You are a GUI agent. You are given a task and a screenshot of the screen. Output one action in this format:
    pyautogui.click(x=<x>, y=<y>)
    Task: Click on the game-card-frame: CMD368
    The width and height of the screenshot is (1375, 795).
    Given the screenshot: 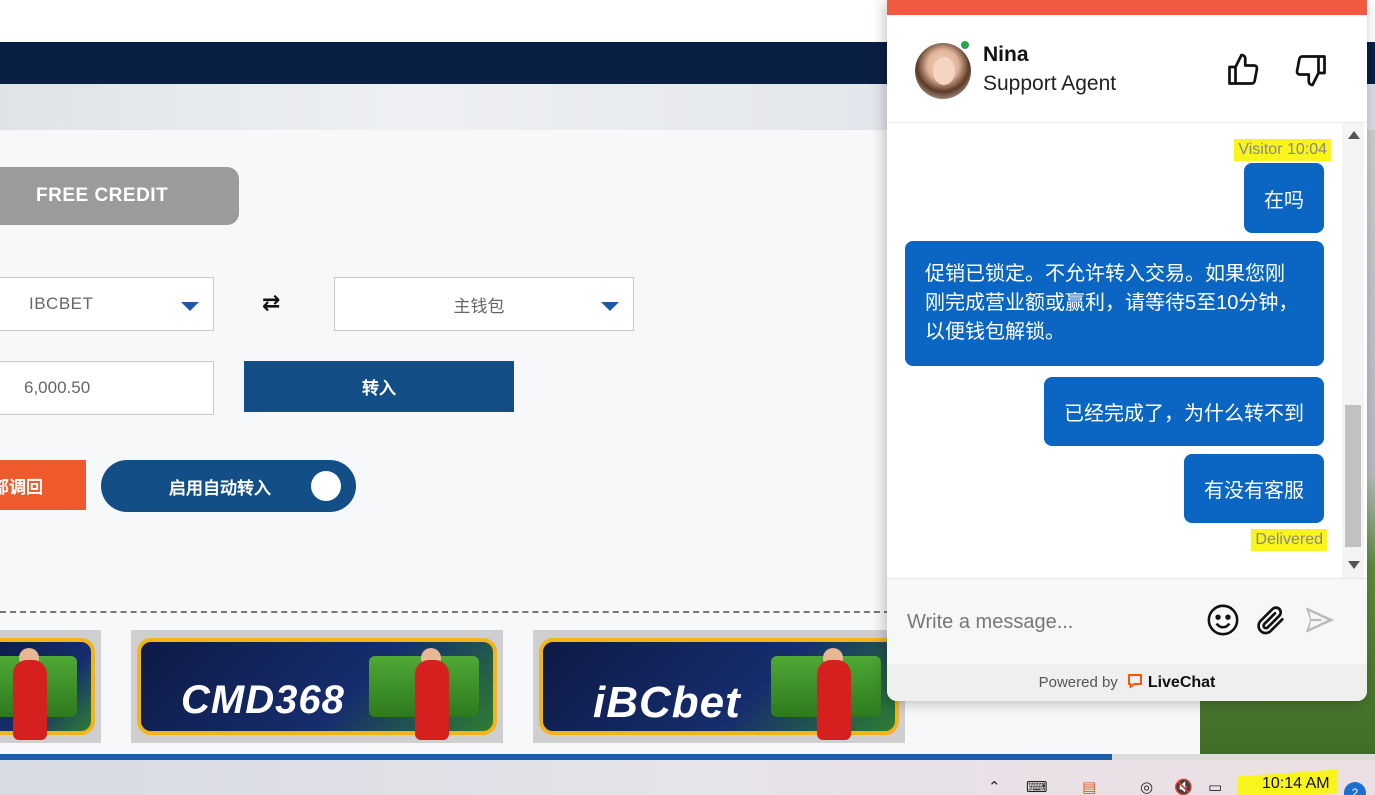 What is the action you would take?
    pyautogui.click(x=317, y=689)
    